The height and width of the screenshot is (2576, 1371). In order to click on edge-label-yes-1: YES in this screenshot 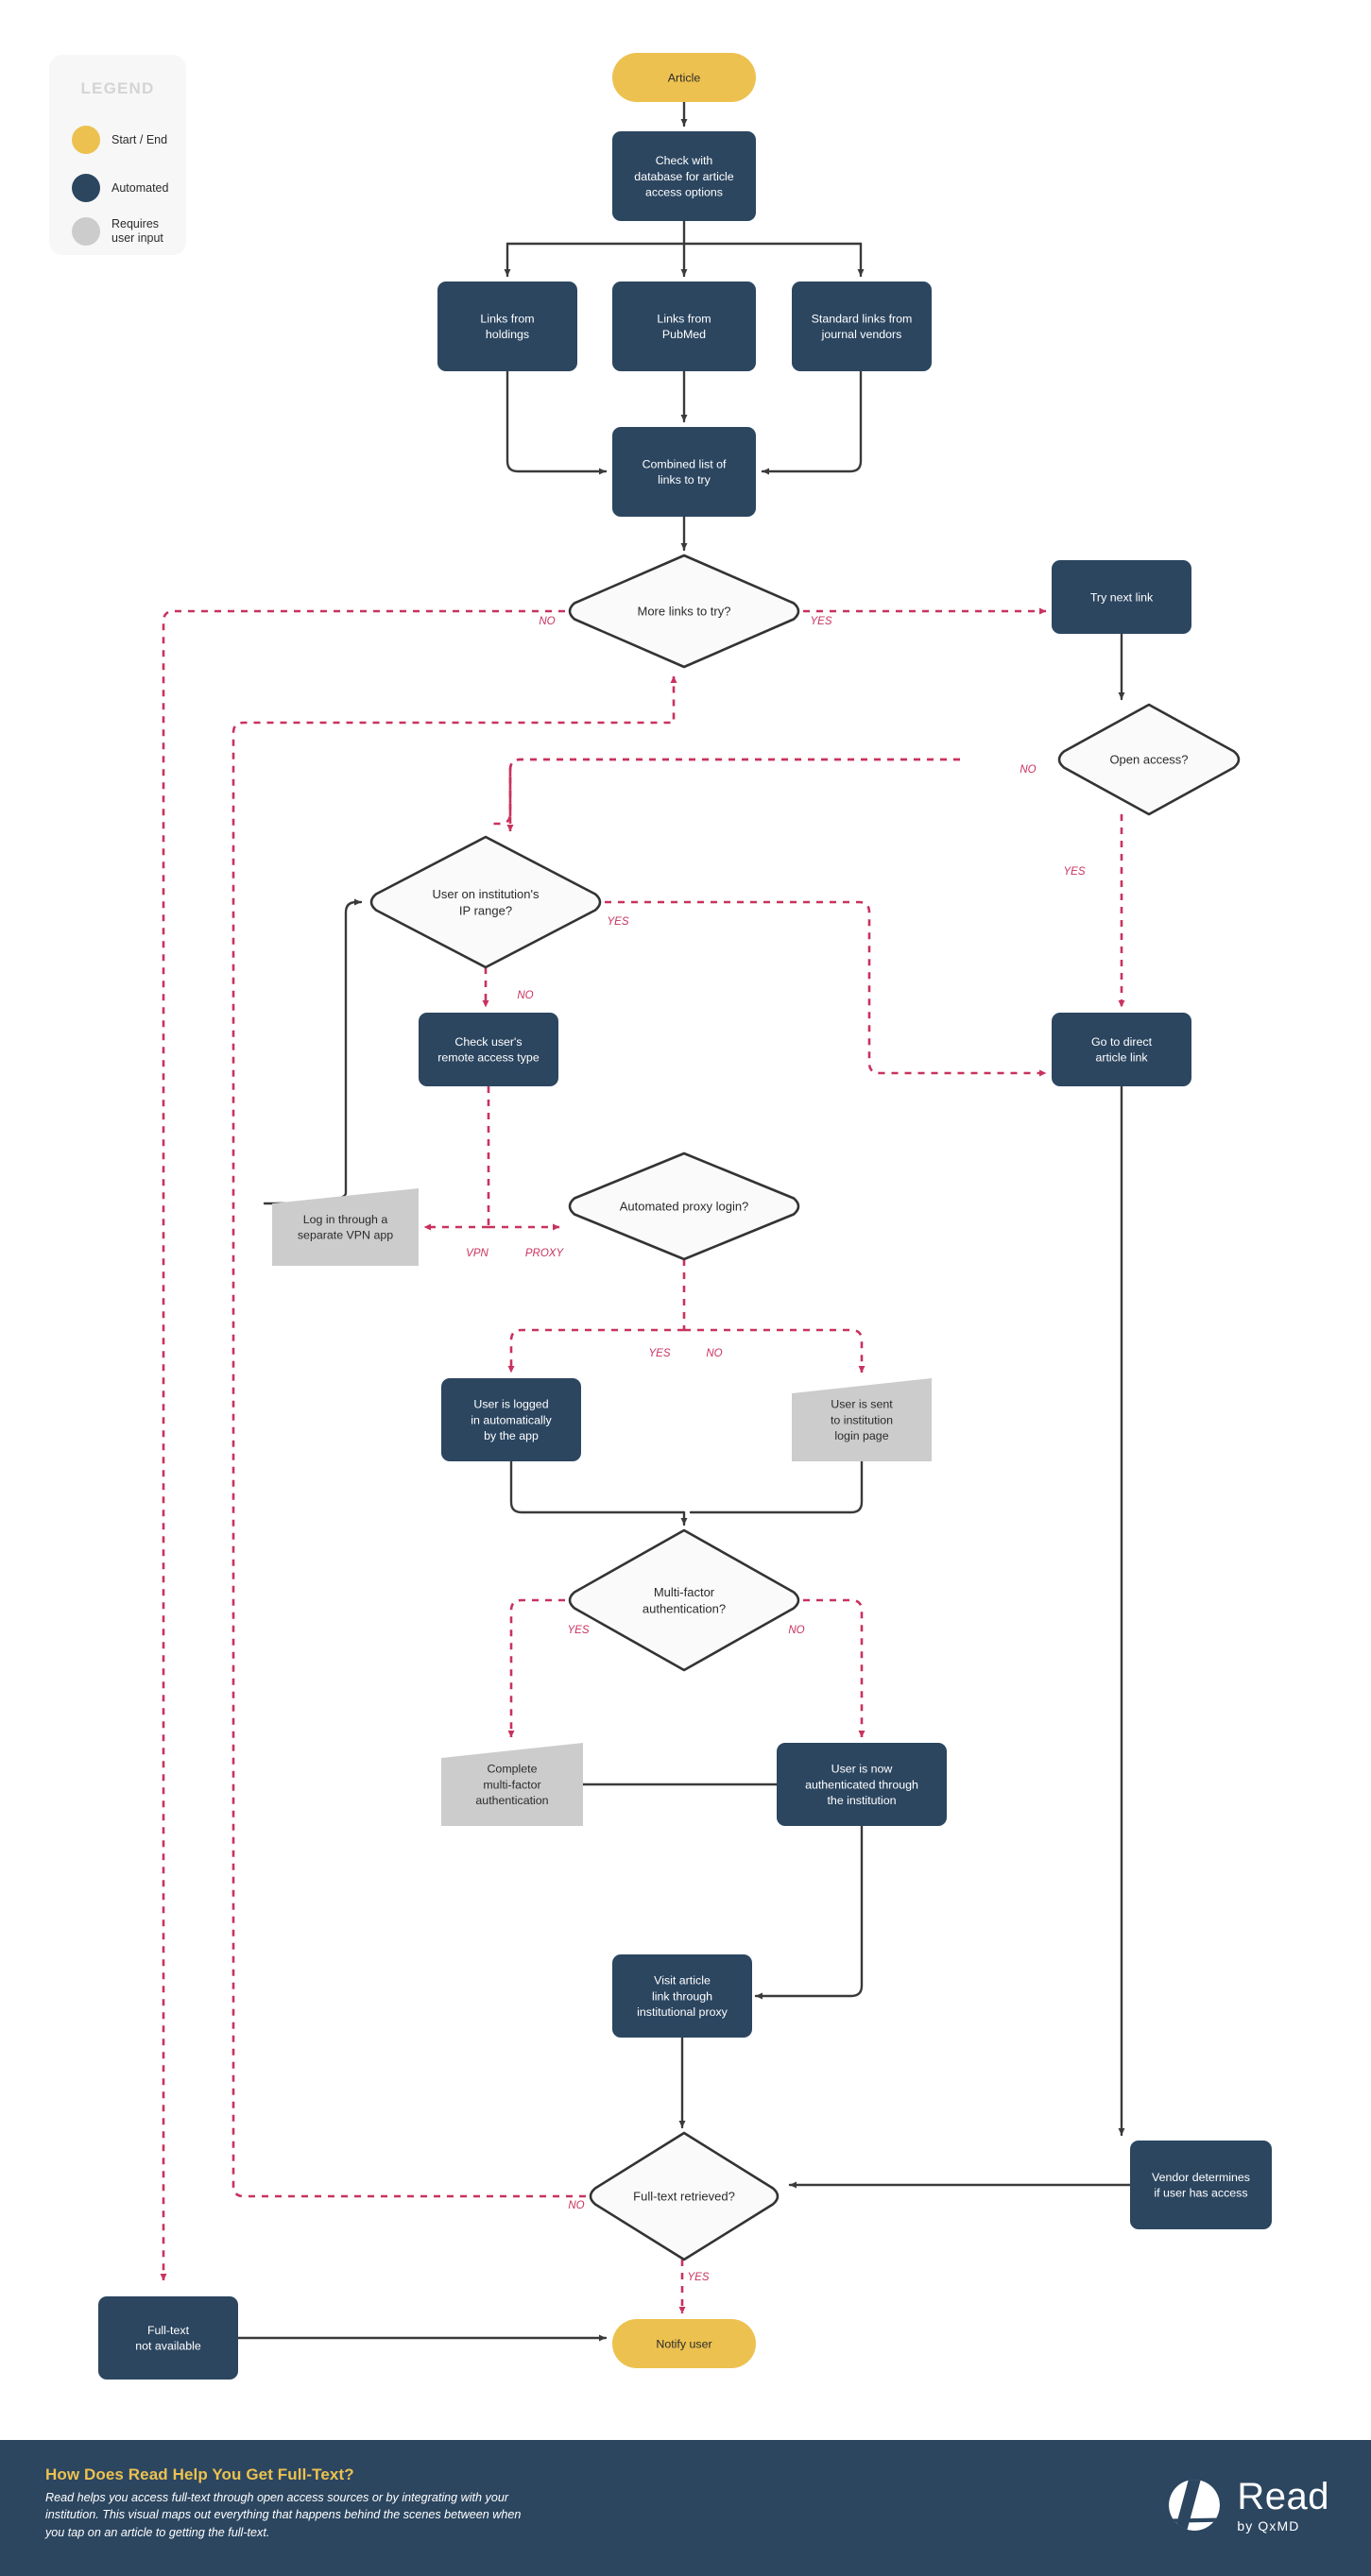, I will do `click(820, 622)`.